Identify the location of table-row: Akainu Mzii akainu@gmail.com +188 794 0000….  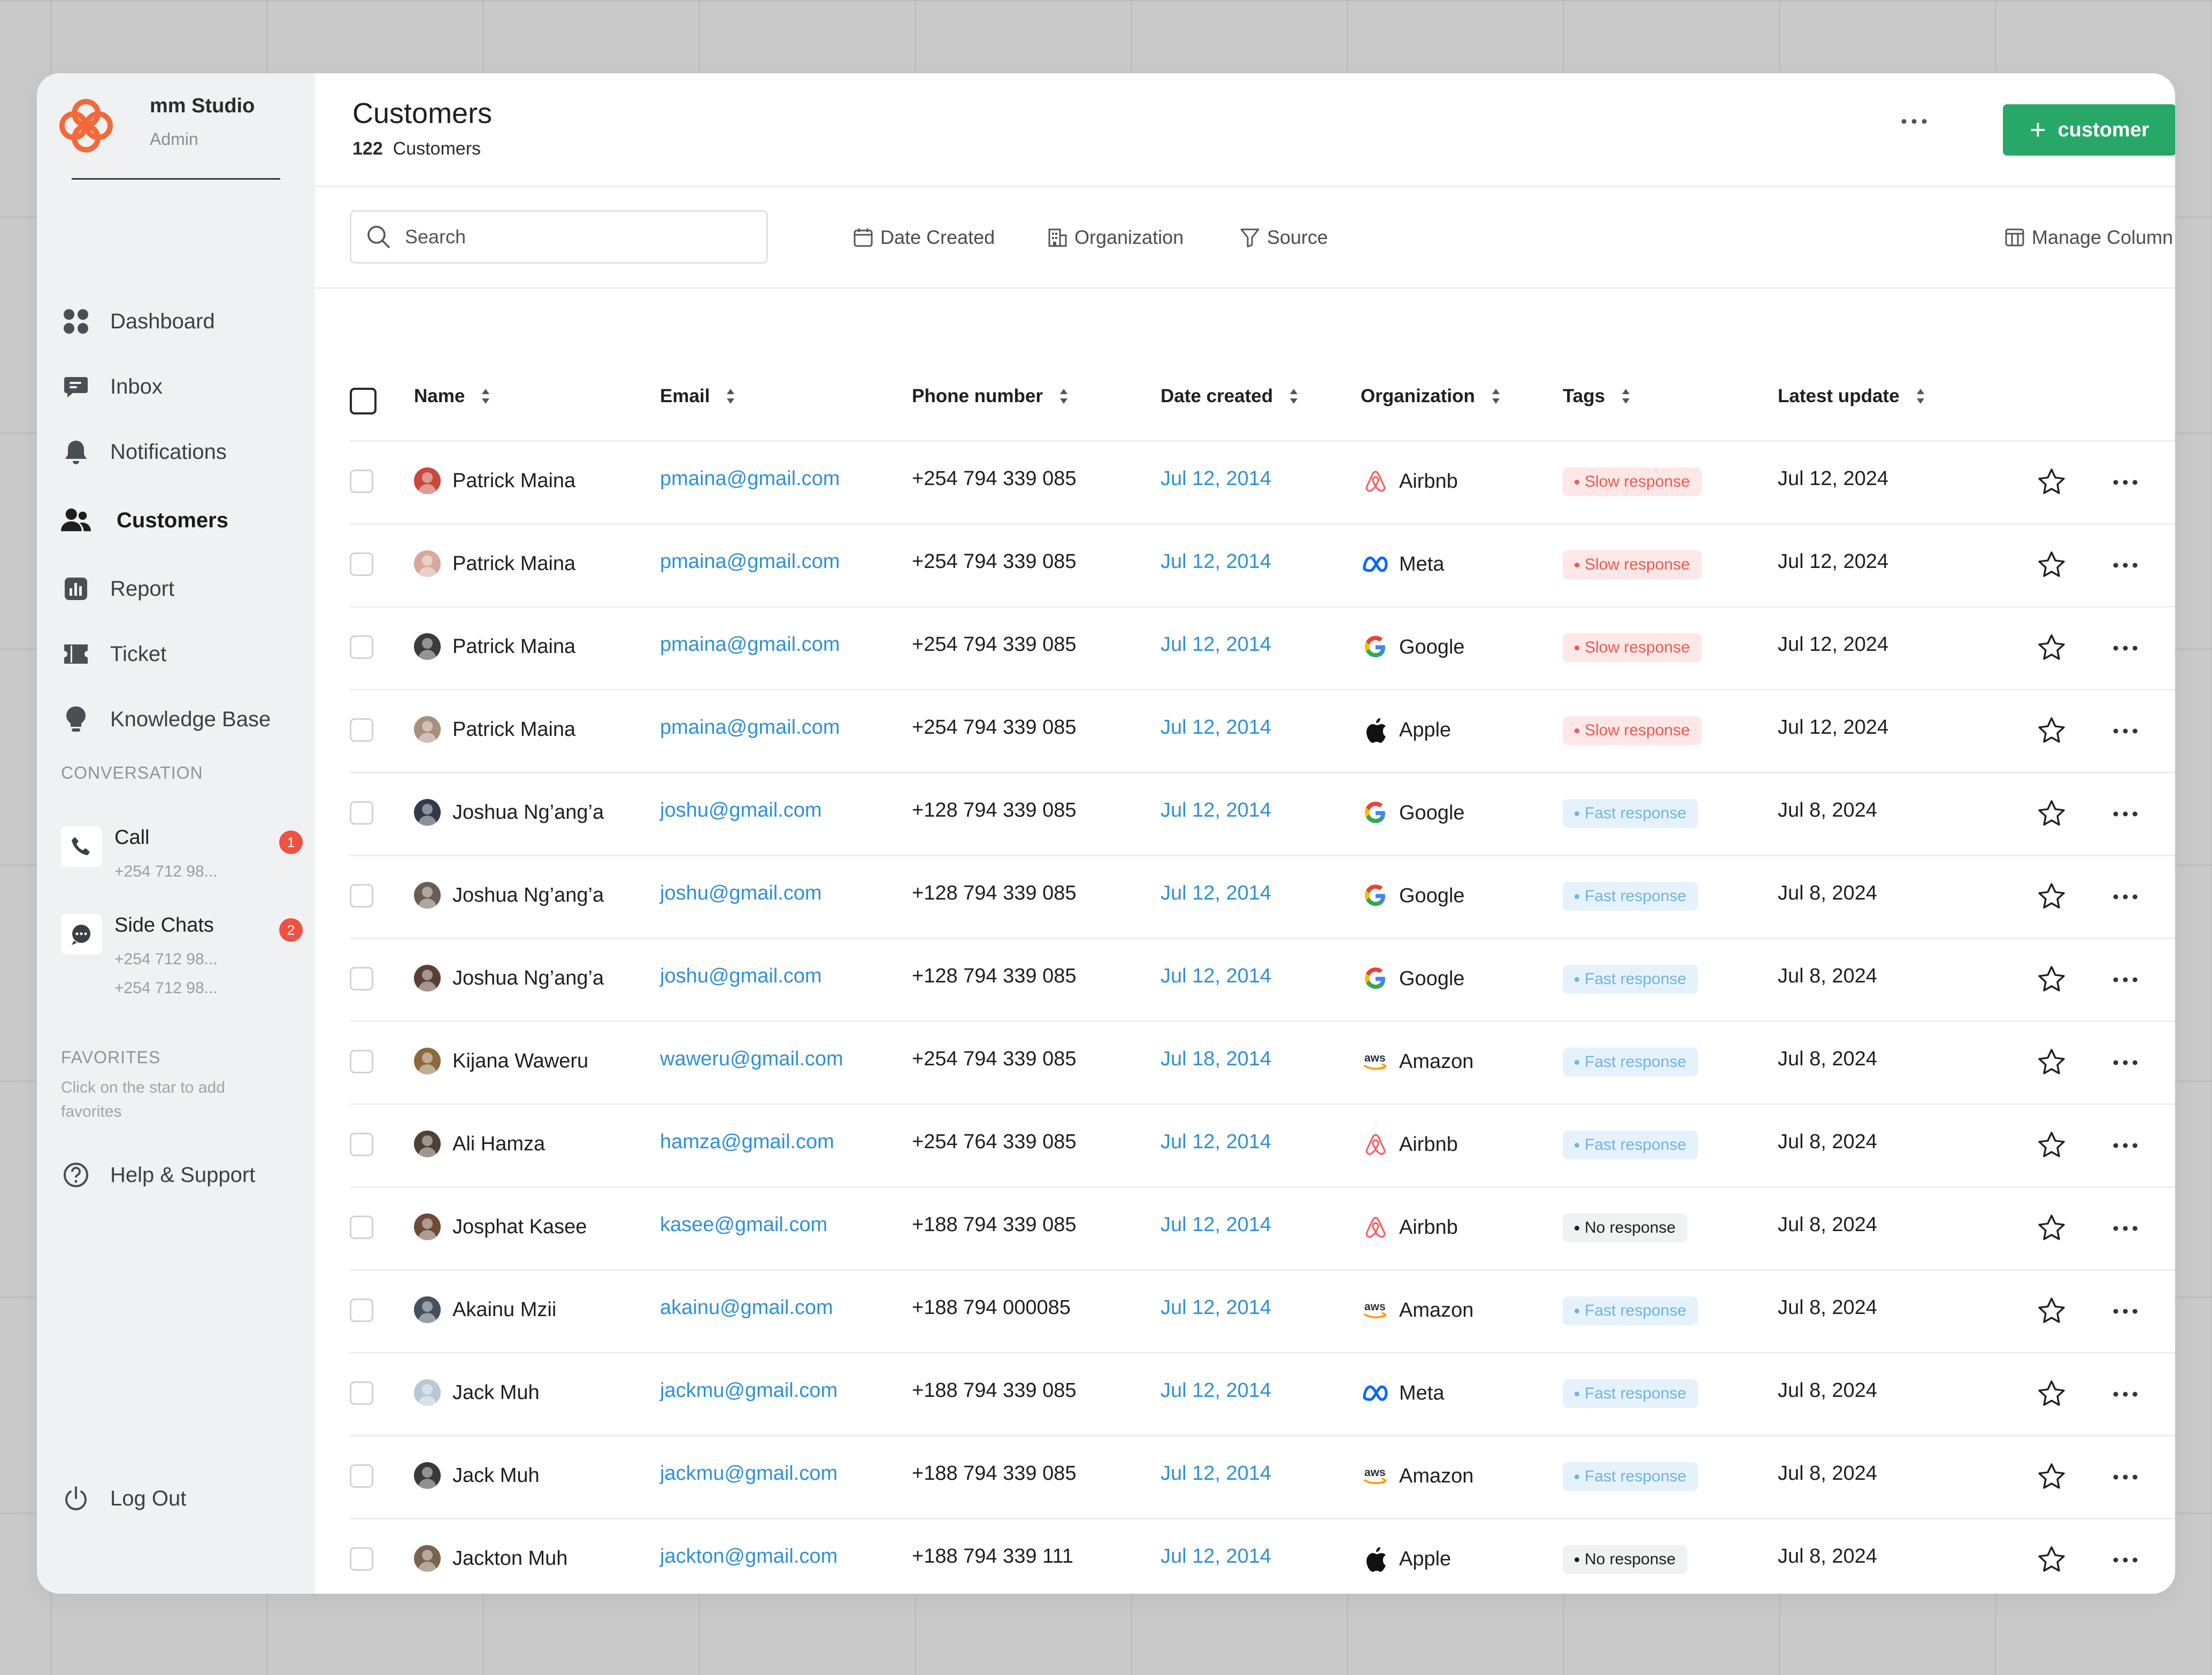
(1262, 1311).